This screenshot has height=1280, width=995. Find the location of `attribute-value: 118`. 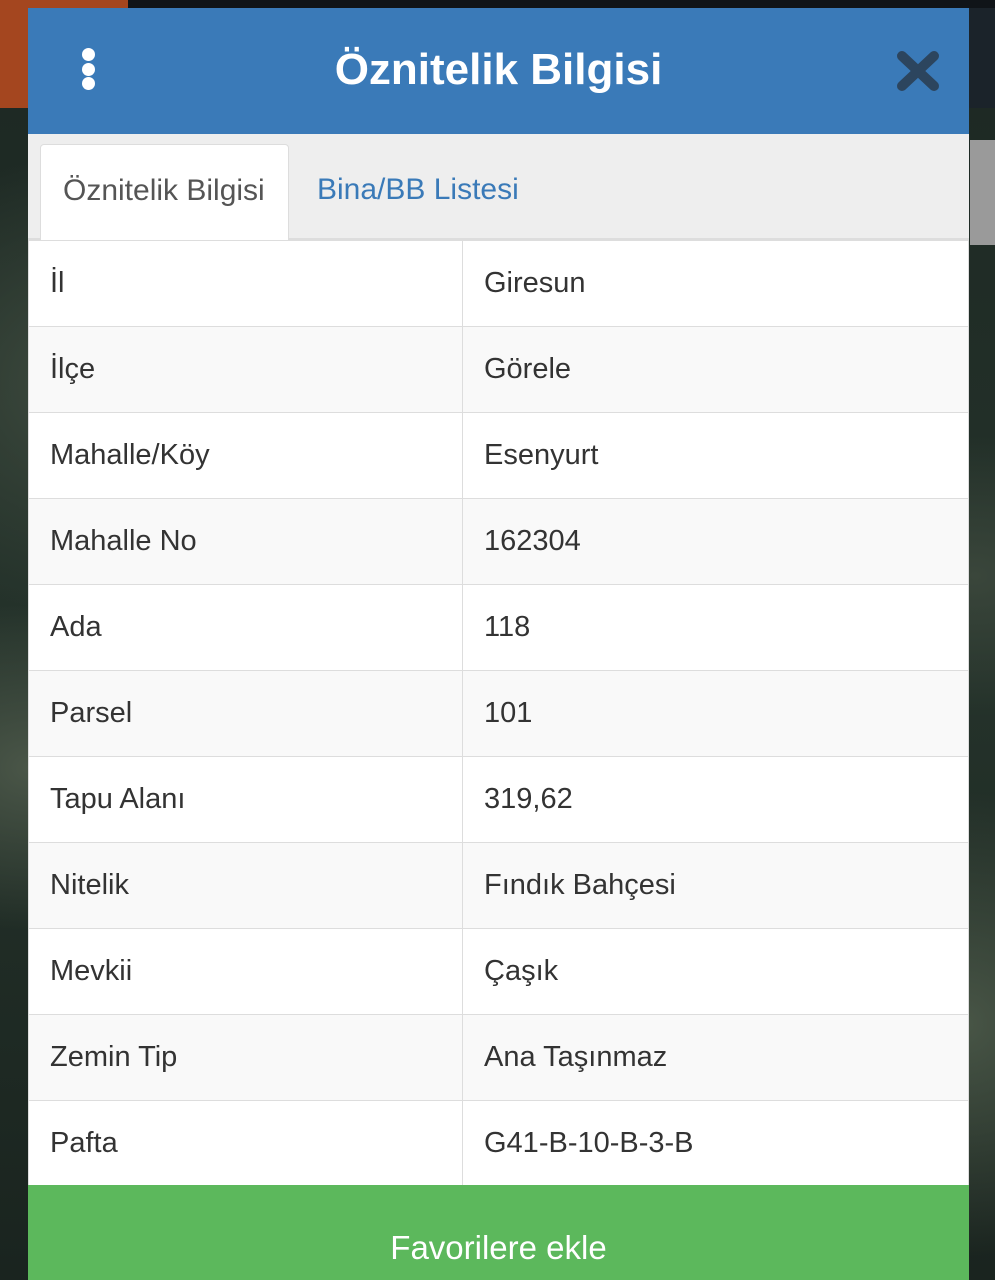

attribute-value: 118 is located at coordinates (715, 627).